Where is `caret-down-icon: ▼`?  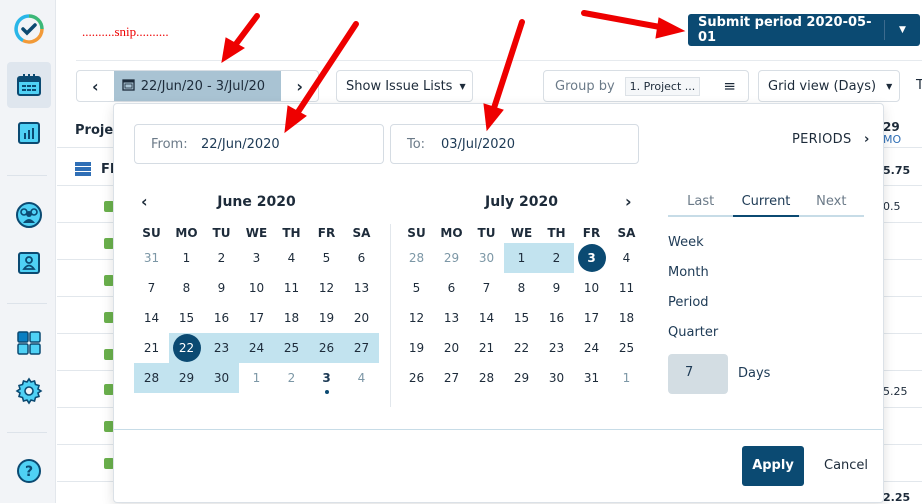
caret-down-icon: ▼ is located at coordinates (902, 30).